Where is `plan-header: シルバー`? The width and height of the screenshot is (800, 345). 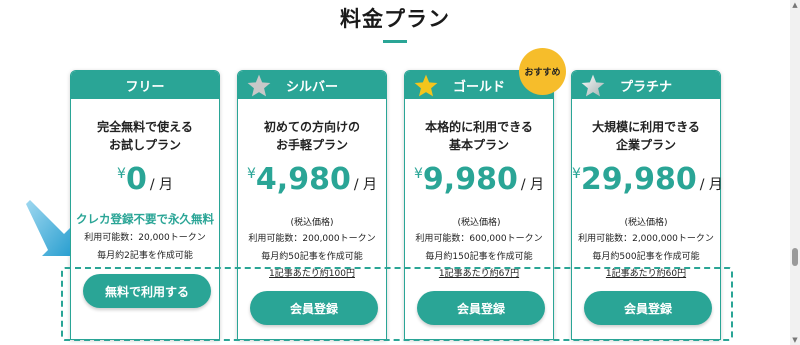
plan-header: シルバー is located at coordinates (312, 85).